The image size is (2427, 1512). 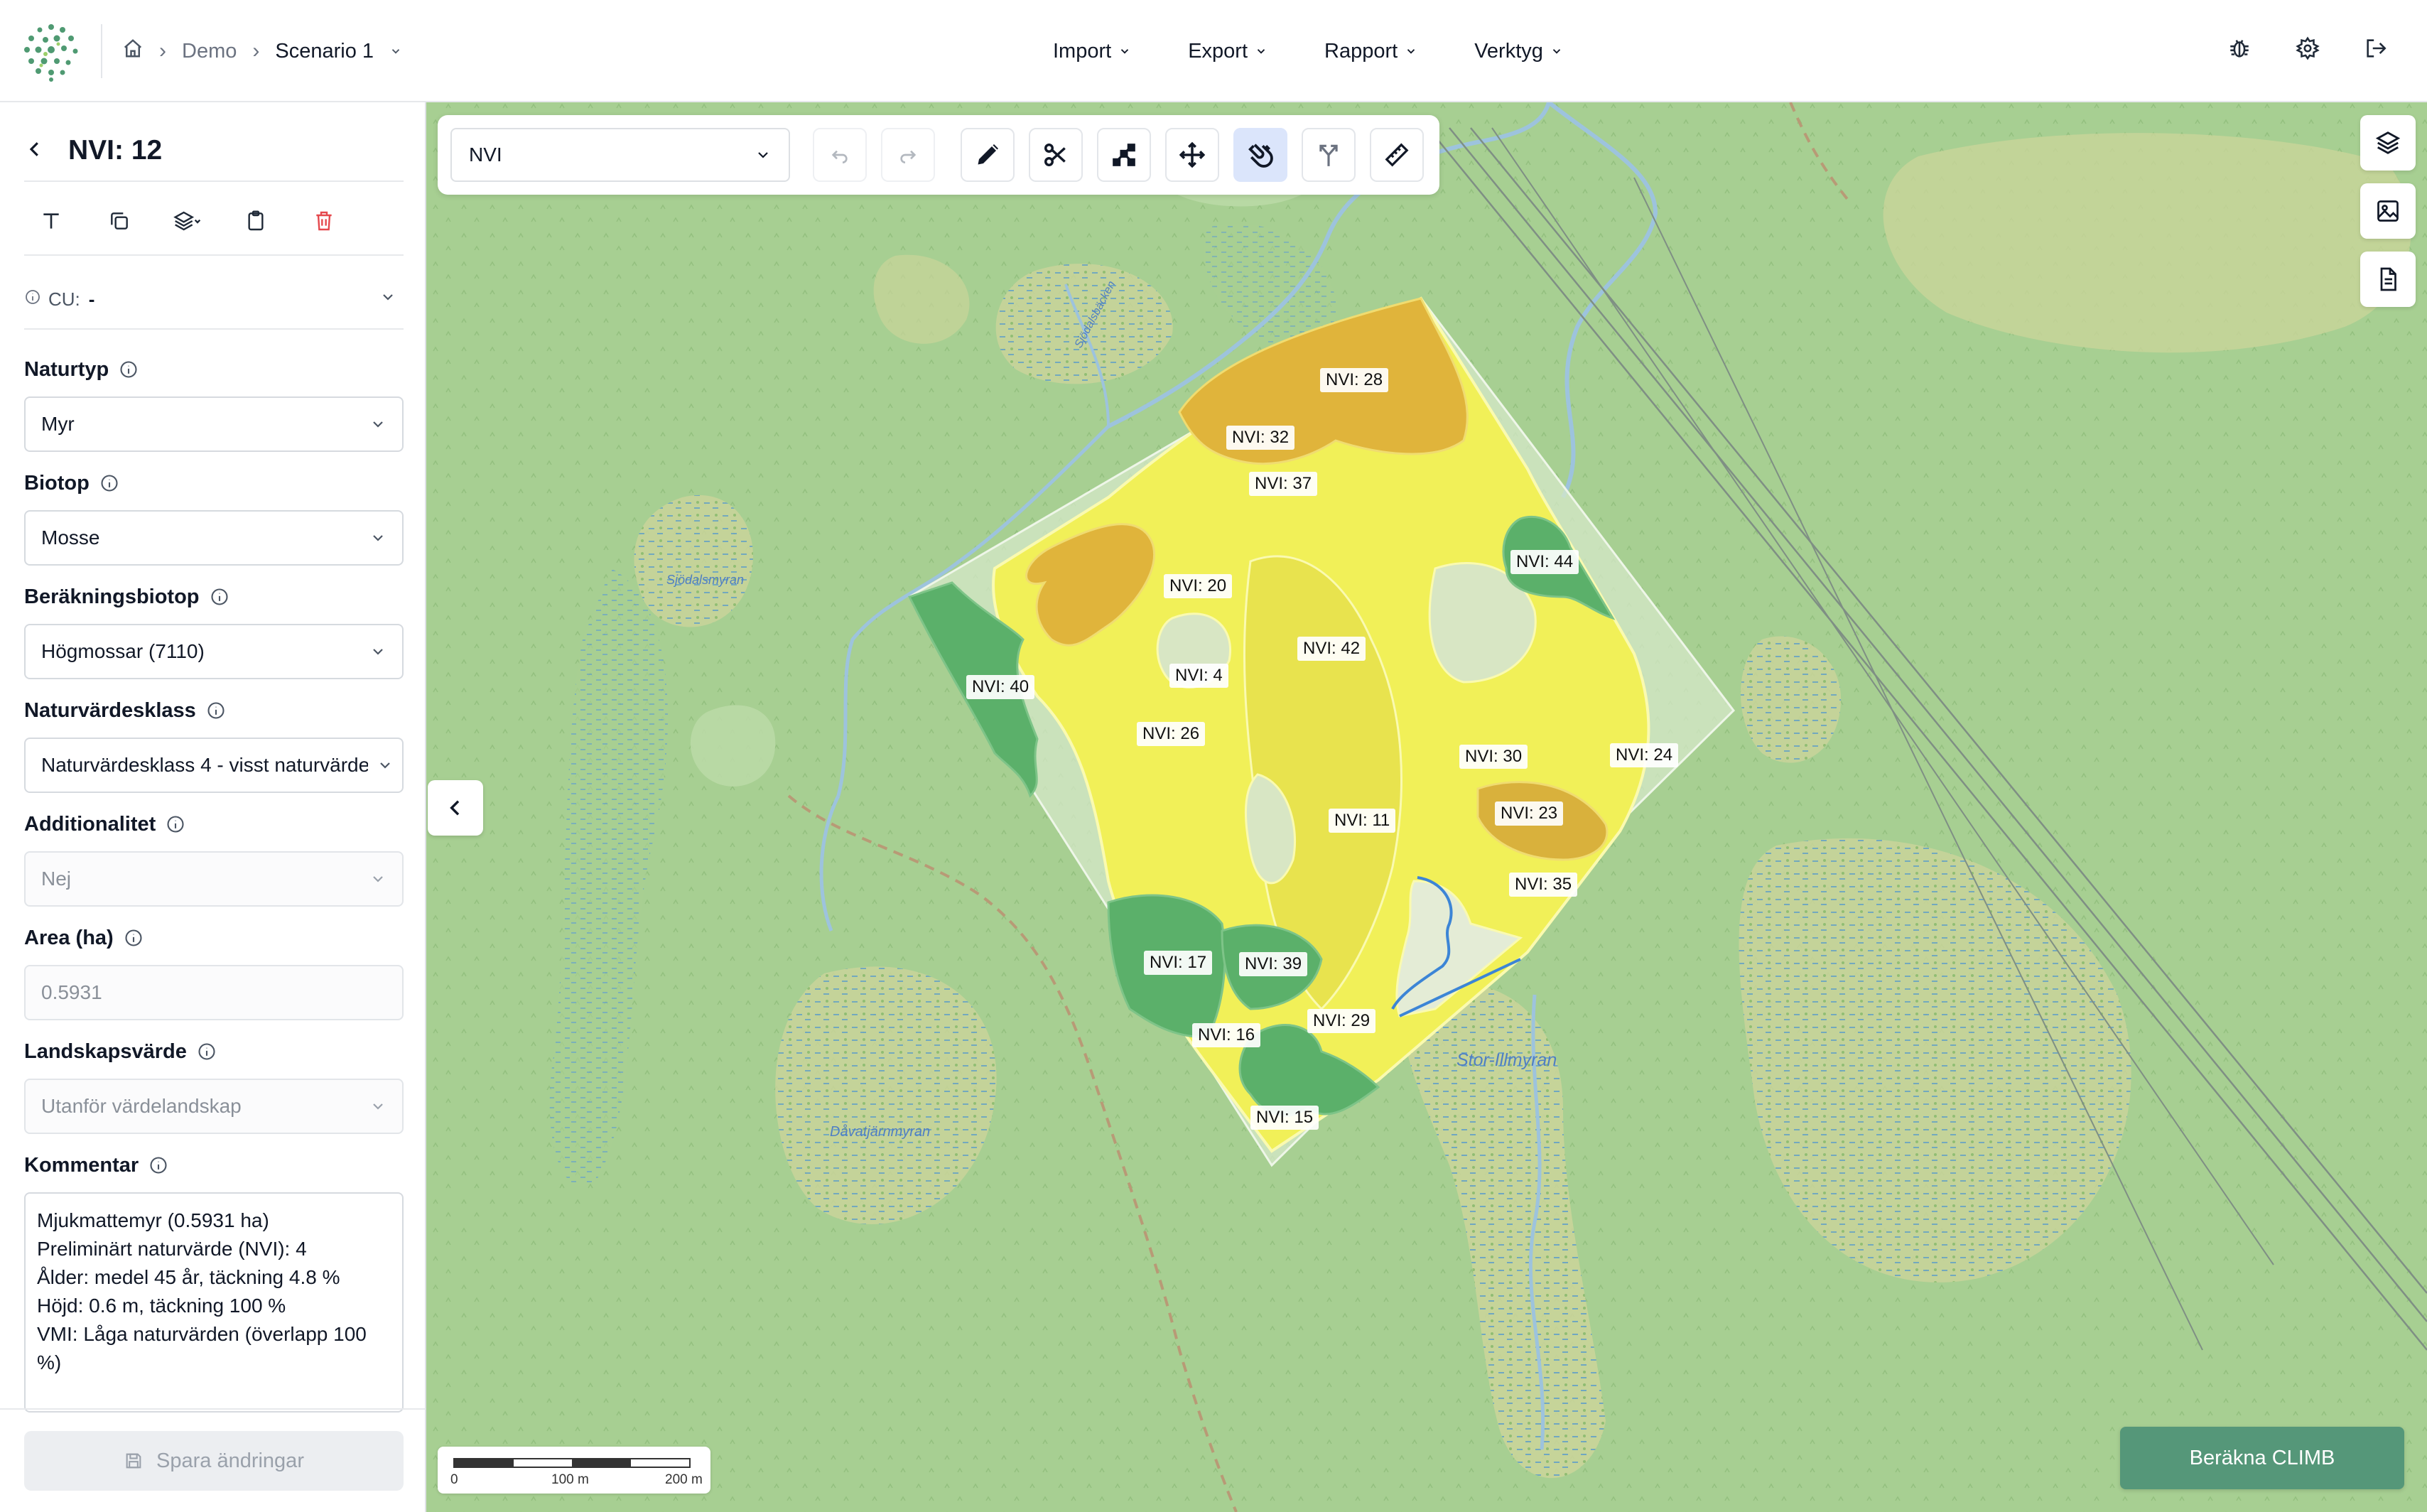 What do you see at coordinates (214, 155) in the screenshot?
I see `sidebar-header: NVI: 12` at bounding box center [214, 155].